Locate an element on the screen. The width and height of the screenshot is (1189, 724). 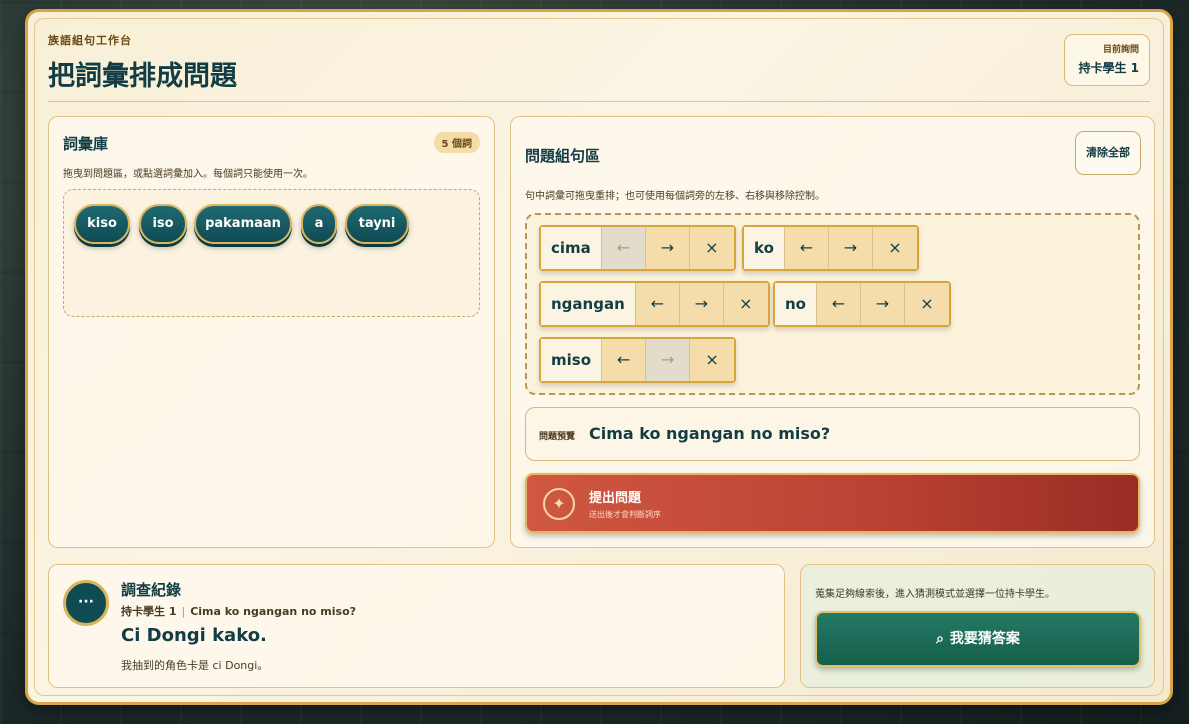
search-icon: ⌕ is located at coordinates (940, 639).